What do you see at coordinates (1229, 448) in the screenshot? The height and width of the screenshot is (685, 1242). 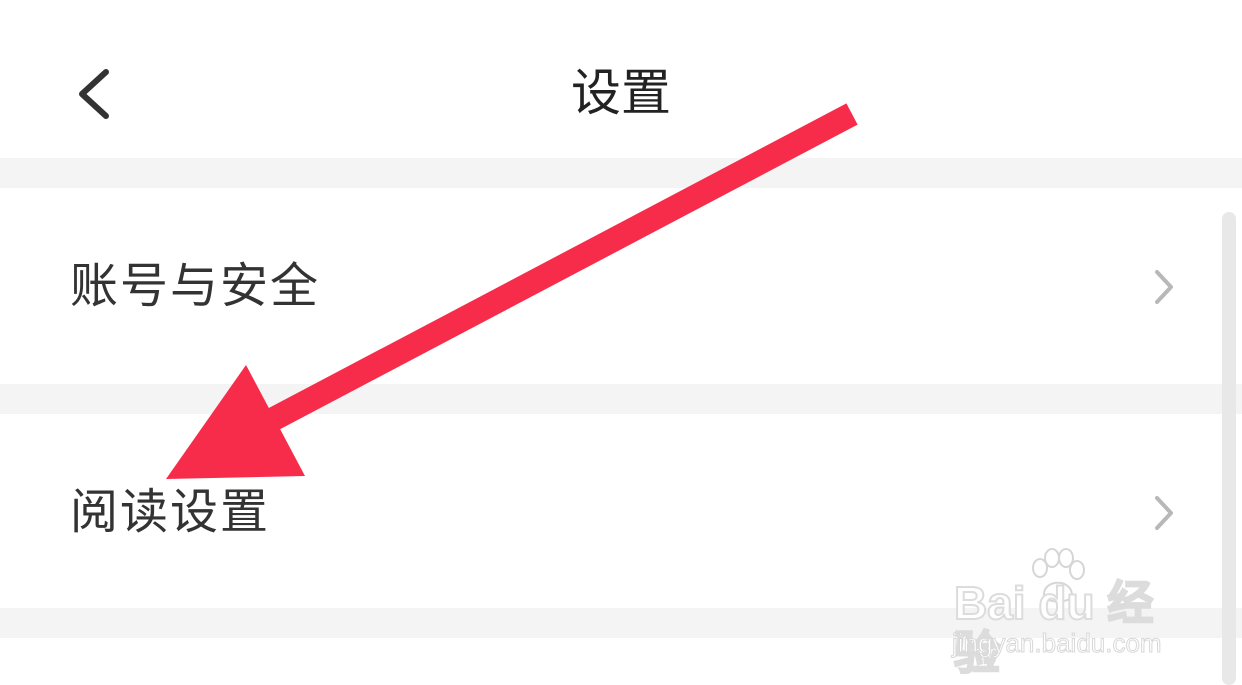 I see `scrollbar` at bounding box center [1229, 448].